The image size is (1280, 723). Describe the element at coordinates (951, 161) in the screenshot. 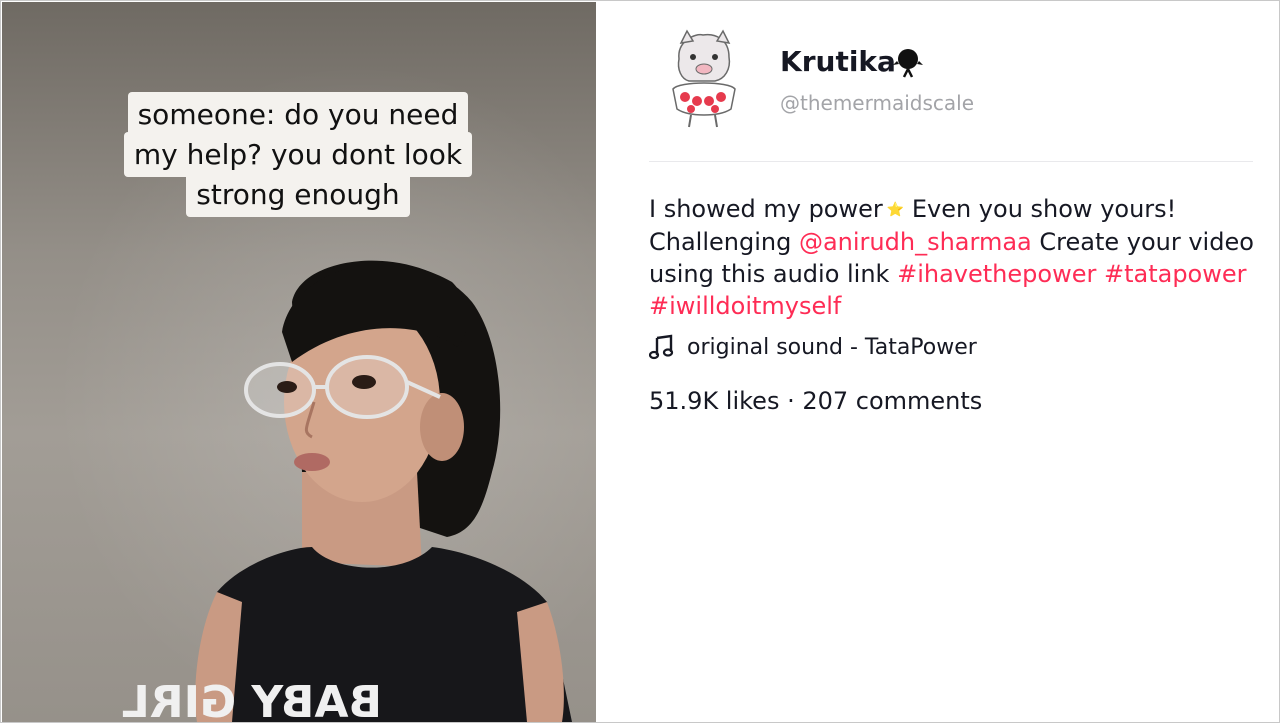

I see `divider` at that location.